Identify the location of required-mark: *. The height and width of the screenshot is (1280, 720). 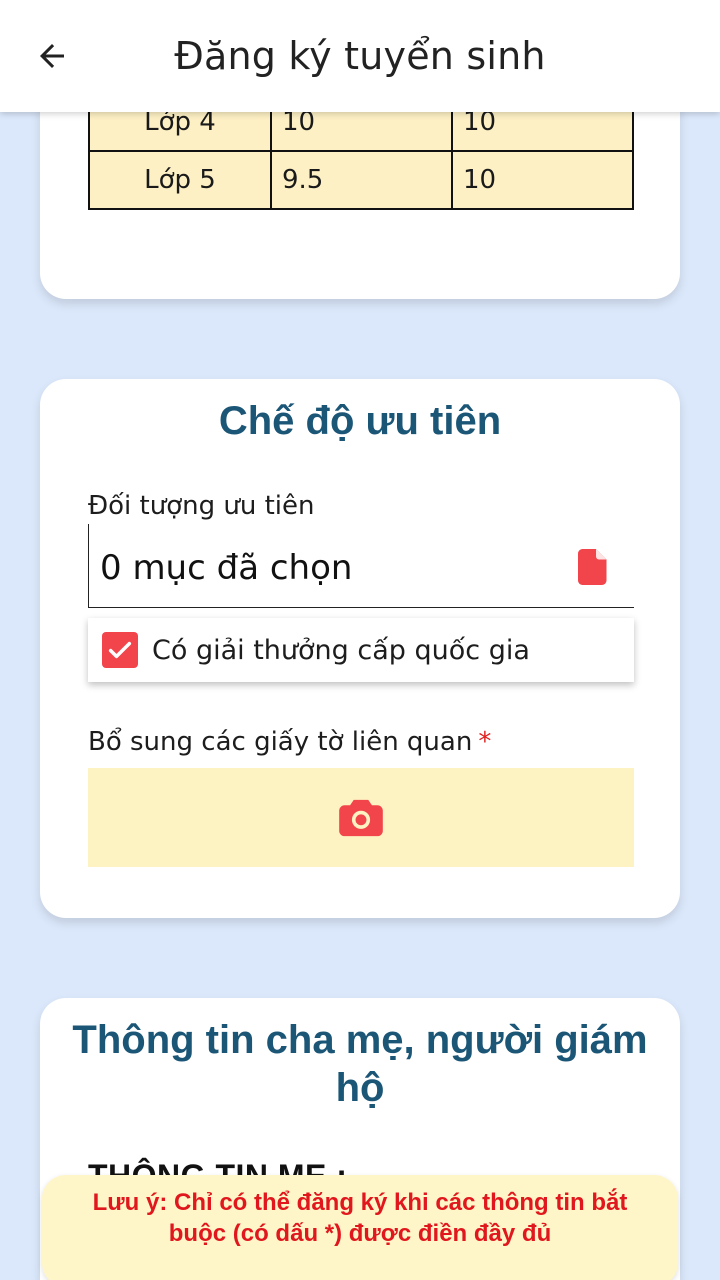
(485, 742).